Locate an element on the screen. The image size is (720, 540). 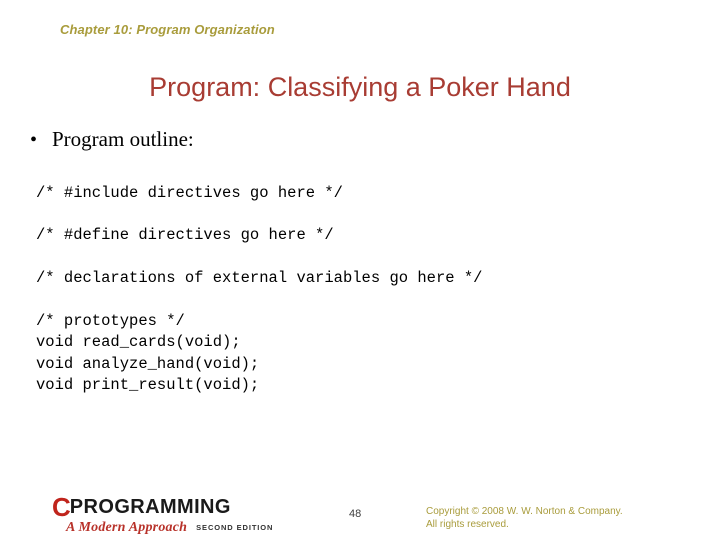
logo-subtitle-label: A Modern Approach is located at coordinates (127, 527).